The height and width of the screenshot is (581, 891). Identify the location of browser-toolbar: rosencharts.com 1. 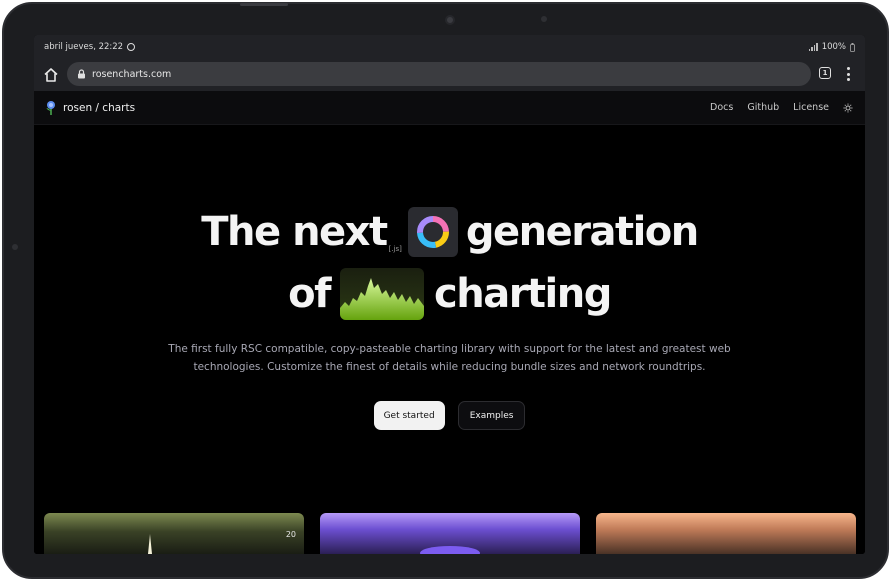
(449, 75).